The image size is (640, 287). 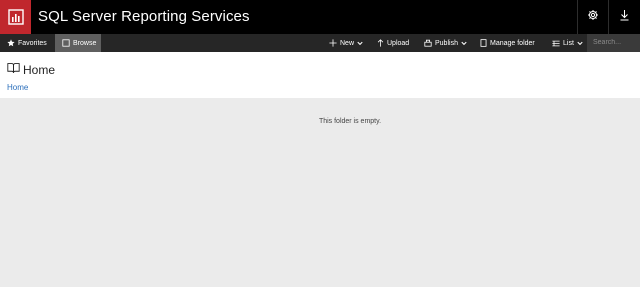 What do you see at coordinates (380, 43) in the screenshot?
I see `upload-icon` at bounding box center [380, 43].